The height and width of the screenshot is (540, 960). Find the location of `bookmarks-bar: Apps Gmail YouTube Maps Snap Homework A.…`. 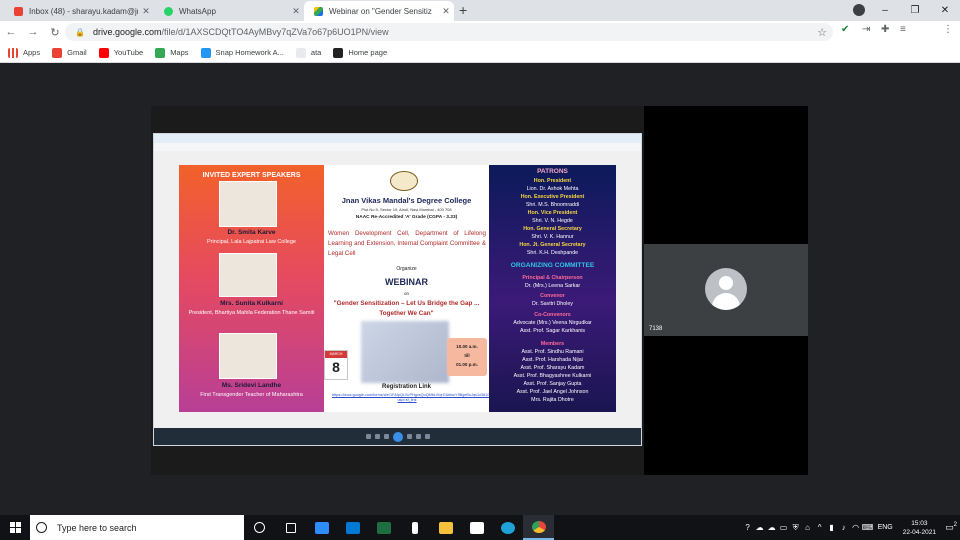

bookmarks-bar: Apps Gmail YouTube Maps Snap Homework A.… is located at coordinates (480, 53).